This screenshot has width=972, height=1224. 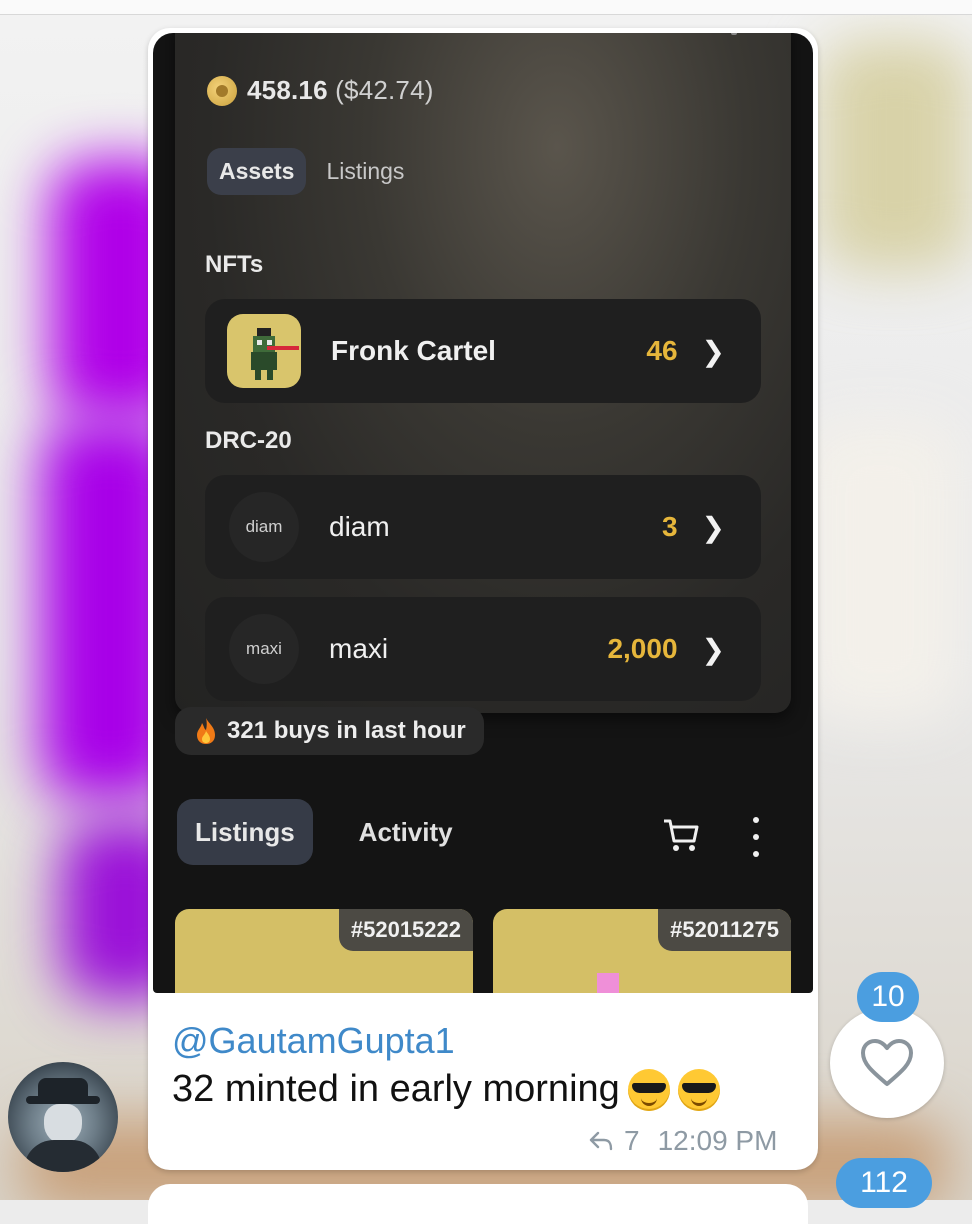 What do you see at coordinates (234, 264) in the screenshot?
I see `nfts-heading: NFTs` at bounding box center [234, 264].